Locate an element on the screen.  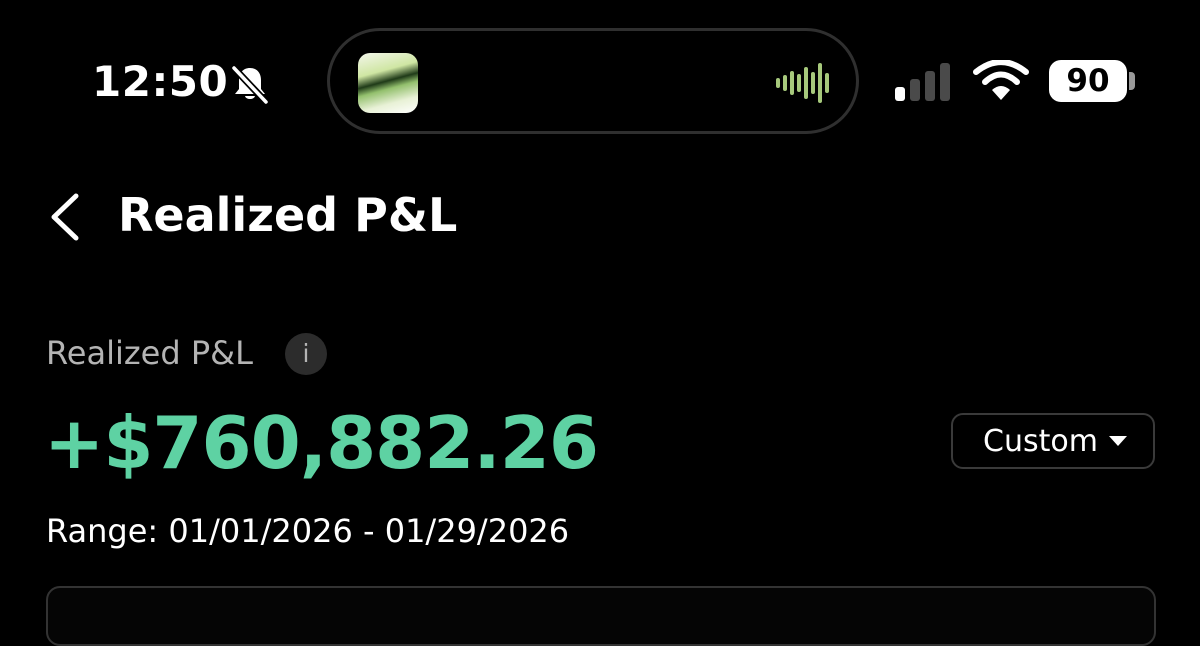
wifi-icon is located at coordinates (1001, 80).